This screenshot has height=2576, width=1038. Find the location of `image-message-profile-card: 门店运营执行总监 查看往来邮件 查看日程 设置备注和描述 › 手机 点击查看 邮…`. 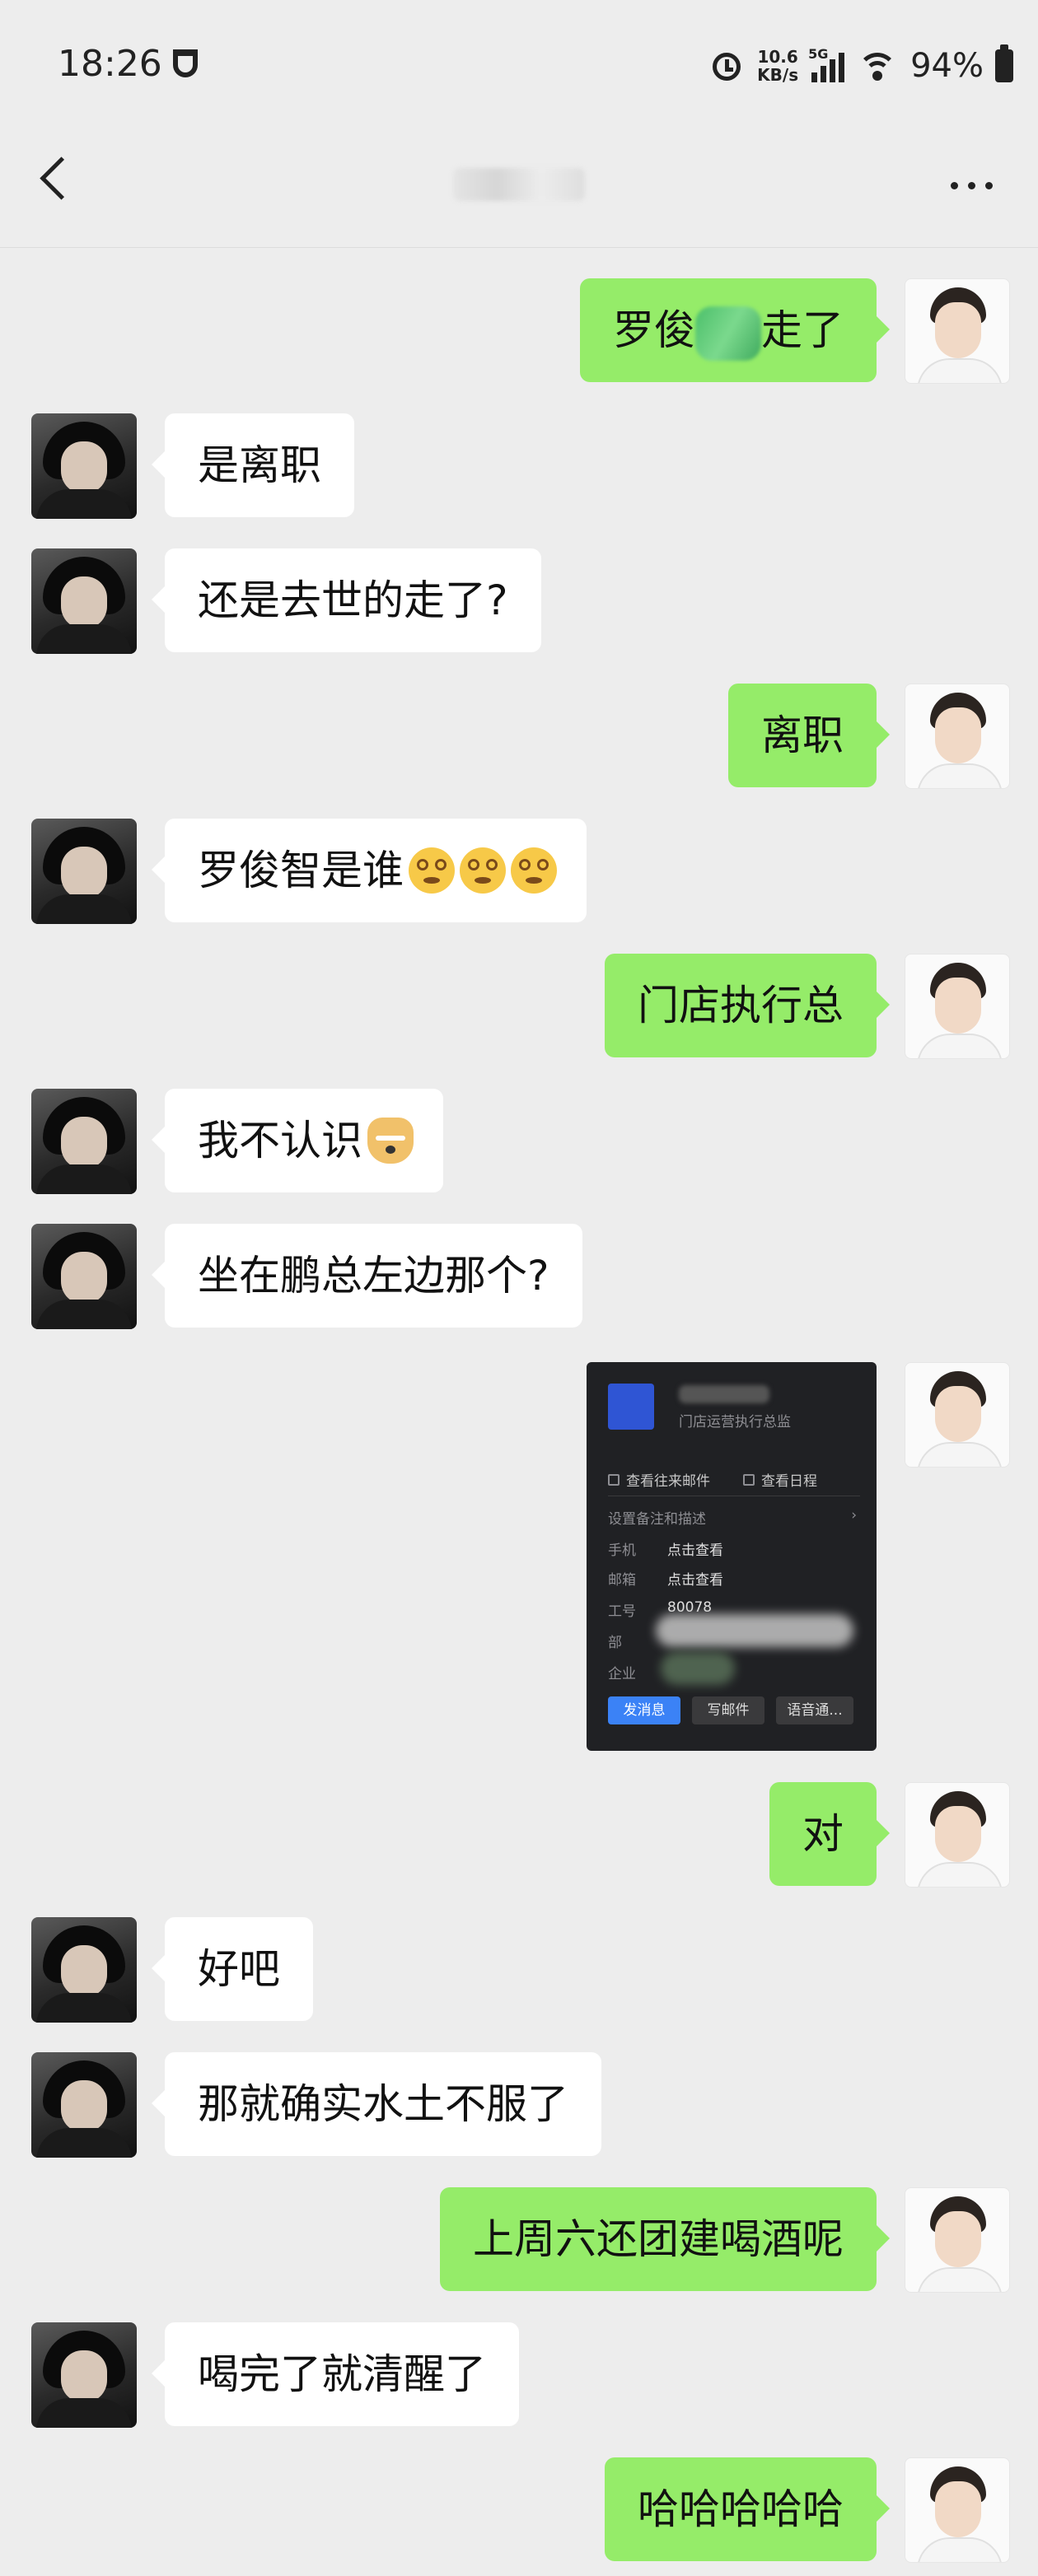

image-message-profile-card: 门店运营执行总监 查看往来邮件 查看日程 设置备注和描述 › 手机 点击查看 邮… is located at coordinates (732, 1556).